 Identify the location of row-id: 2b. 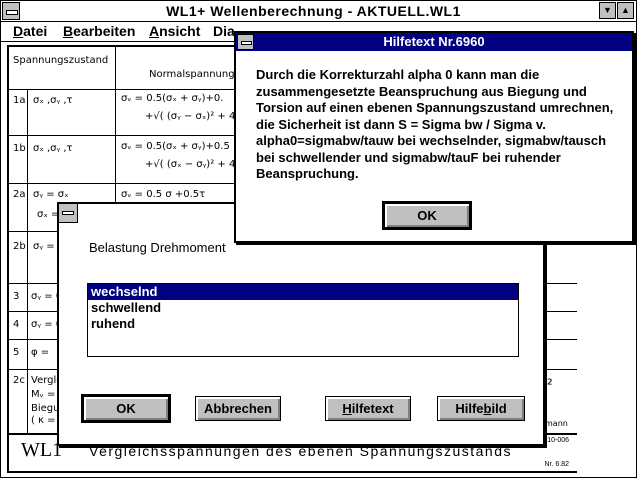
(19, 246).